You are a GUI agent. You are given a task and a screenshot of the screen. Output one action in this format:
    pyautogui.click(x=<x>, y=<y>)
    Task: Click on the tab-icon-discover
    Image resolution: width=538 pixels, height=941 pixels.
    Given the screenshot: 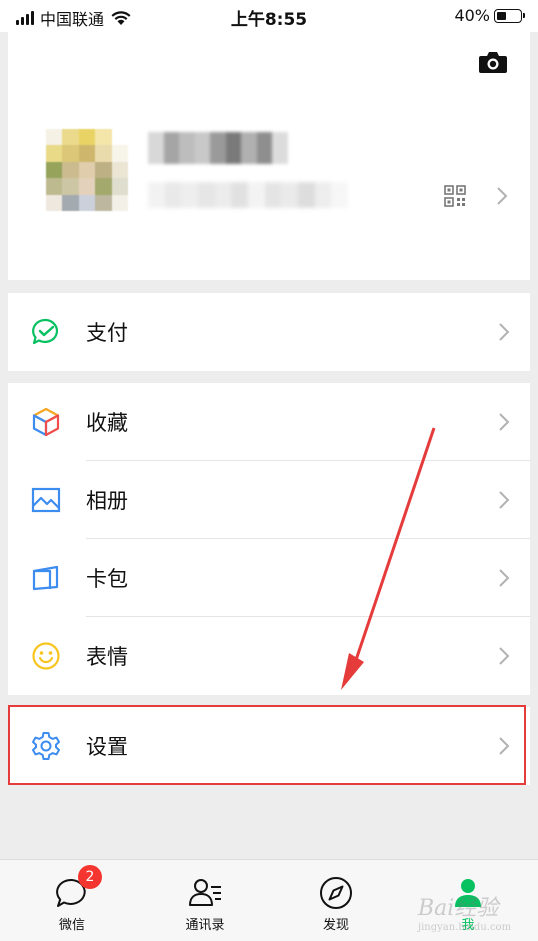 What is the action you would take?
    pyautogui.click(x=336, y=893)
    